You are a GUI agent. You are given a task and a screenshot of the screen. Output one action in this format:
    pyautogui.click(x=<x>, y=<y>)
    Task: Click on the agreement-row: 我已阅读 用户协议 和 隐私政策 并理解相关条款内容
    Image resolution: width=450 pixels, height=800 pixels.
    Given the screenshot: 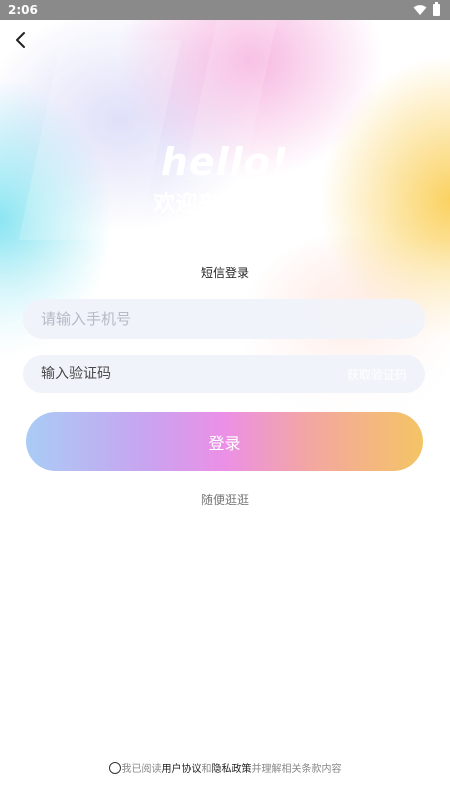 What is the action you would take?
    pyautogui.click(x=225, y=767)
    